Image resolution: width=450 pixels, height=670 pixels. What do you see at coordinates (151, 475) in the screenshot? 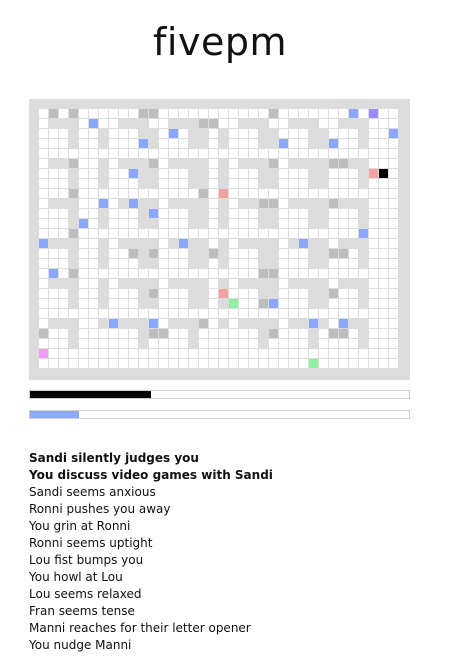
I see `log-message: You discuss video games with Sandi` at bounding box center [151, 475].